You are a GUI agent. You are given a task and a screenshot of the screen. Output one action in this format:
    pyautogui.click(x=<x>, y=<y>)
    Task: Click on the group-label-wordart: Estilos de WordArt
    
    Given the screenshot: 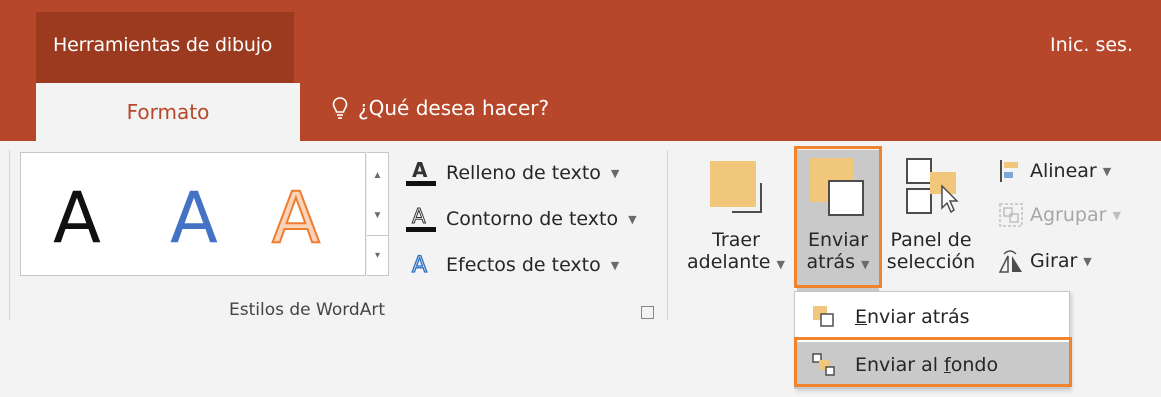 What is the action you would take?
    pyautogui.click(x=307, y=310)
    